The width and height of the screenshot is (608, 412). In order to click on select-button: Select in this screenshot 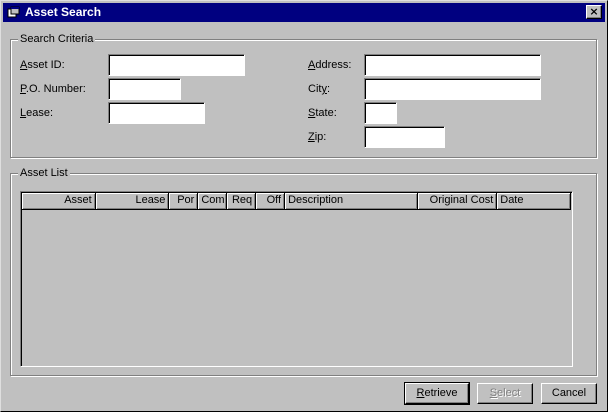, I will do `click(505, 393)`.